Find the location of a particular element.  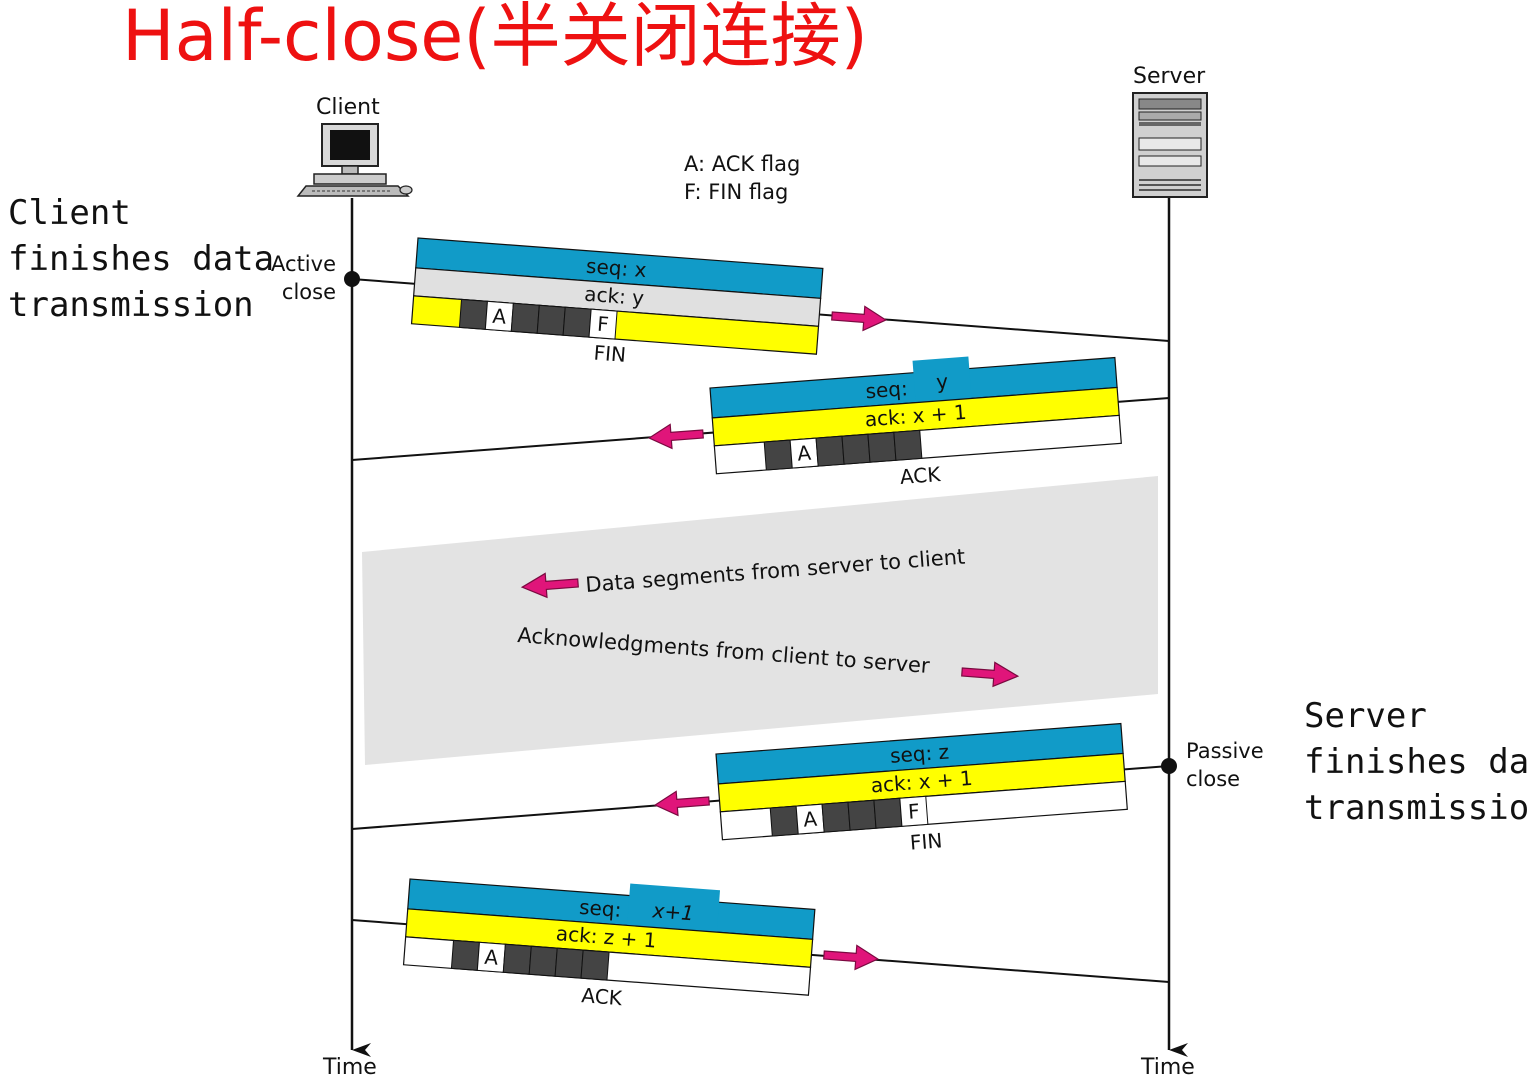

ack2-seq-value: x+1 is located at coordinates (673, 911).